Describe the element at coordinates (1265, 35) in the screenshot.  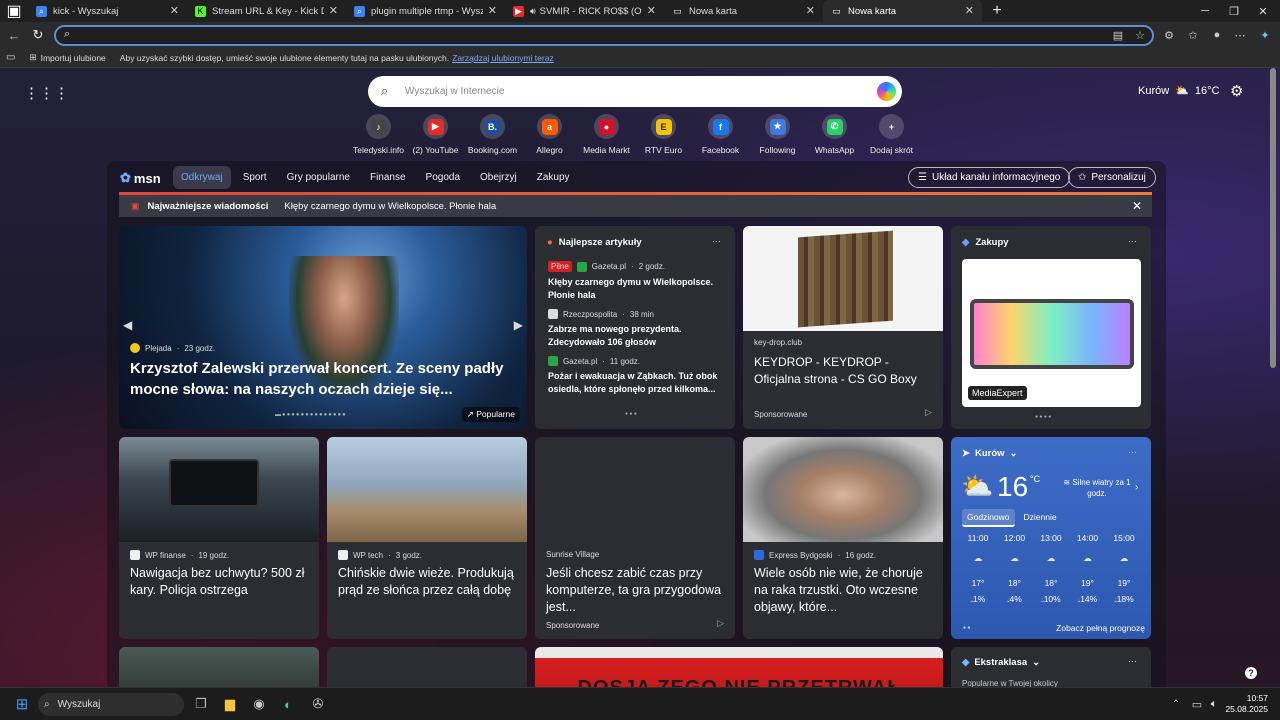
I see `copilot-icon: ✦` at that location.